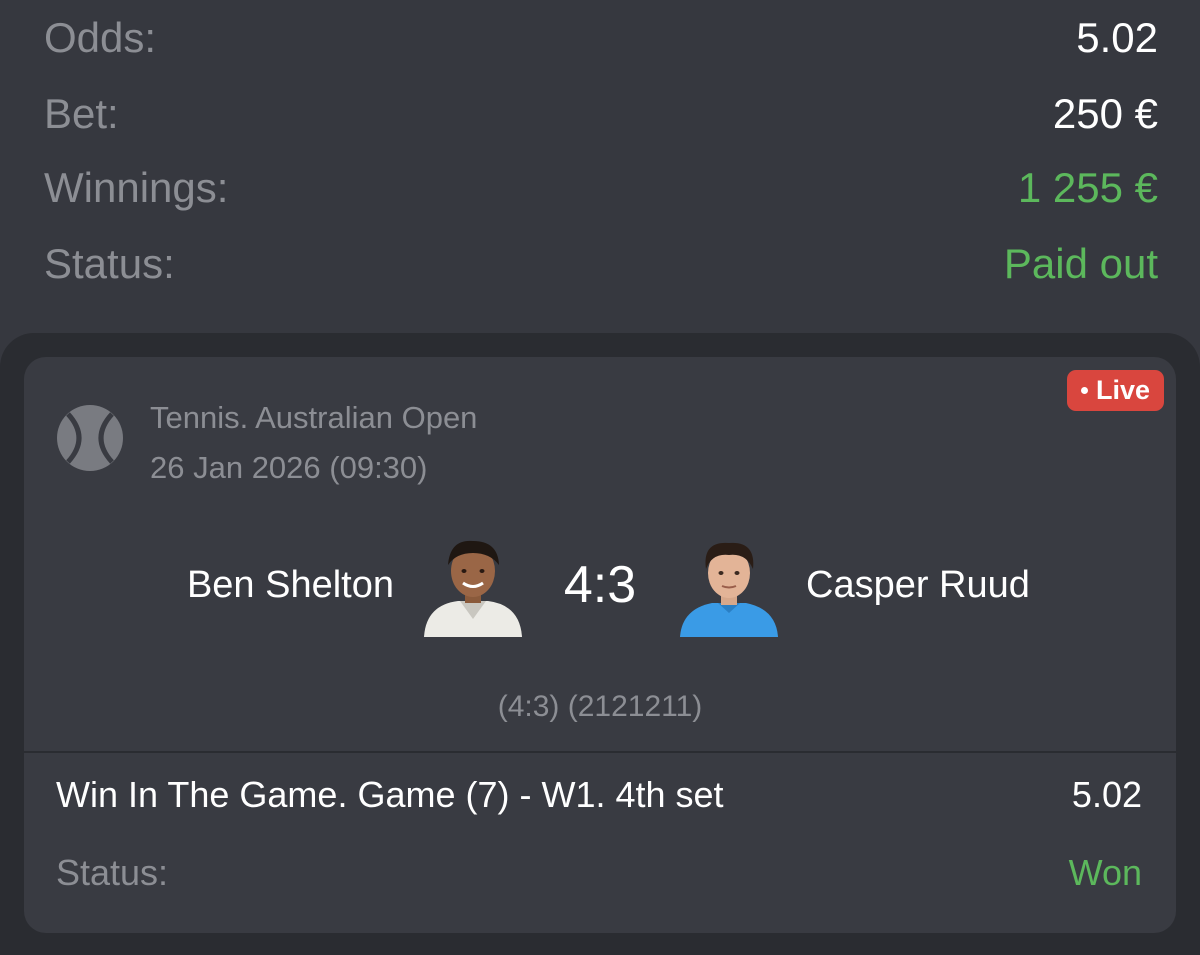 The image size is (1200, 955). What do you see at coordinates (600, 752) in the screenshot?
I see `divider` at bounding box center [600, 752].